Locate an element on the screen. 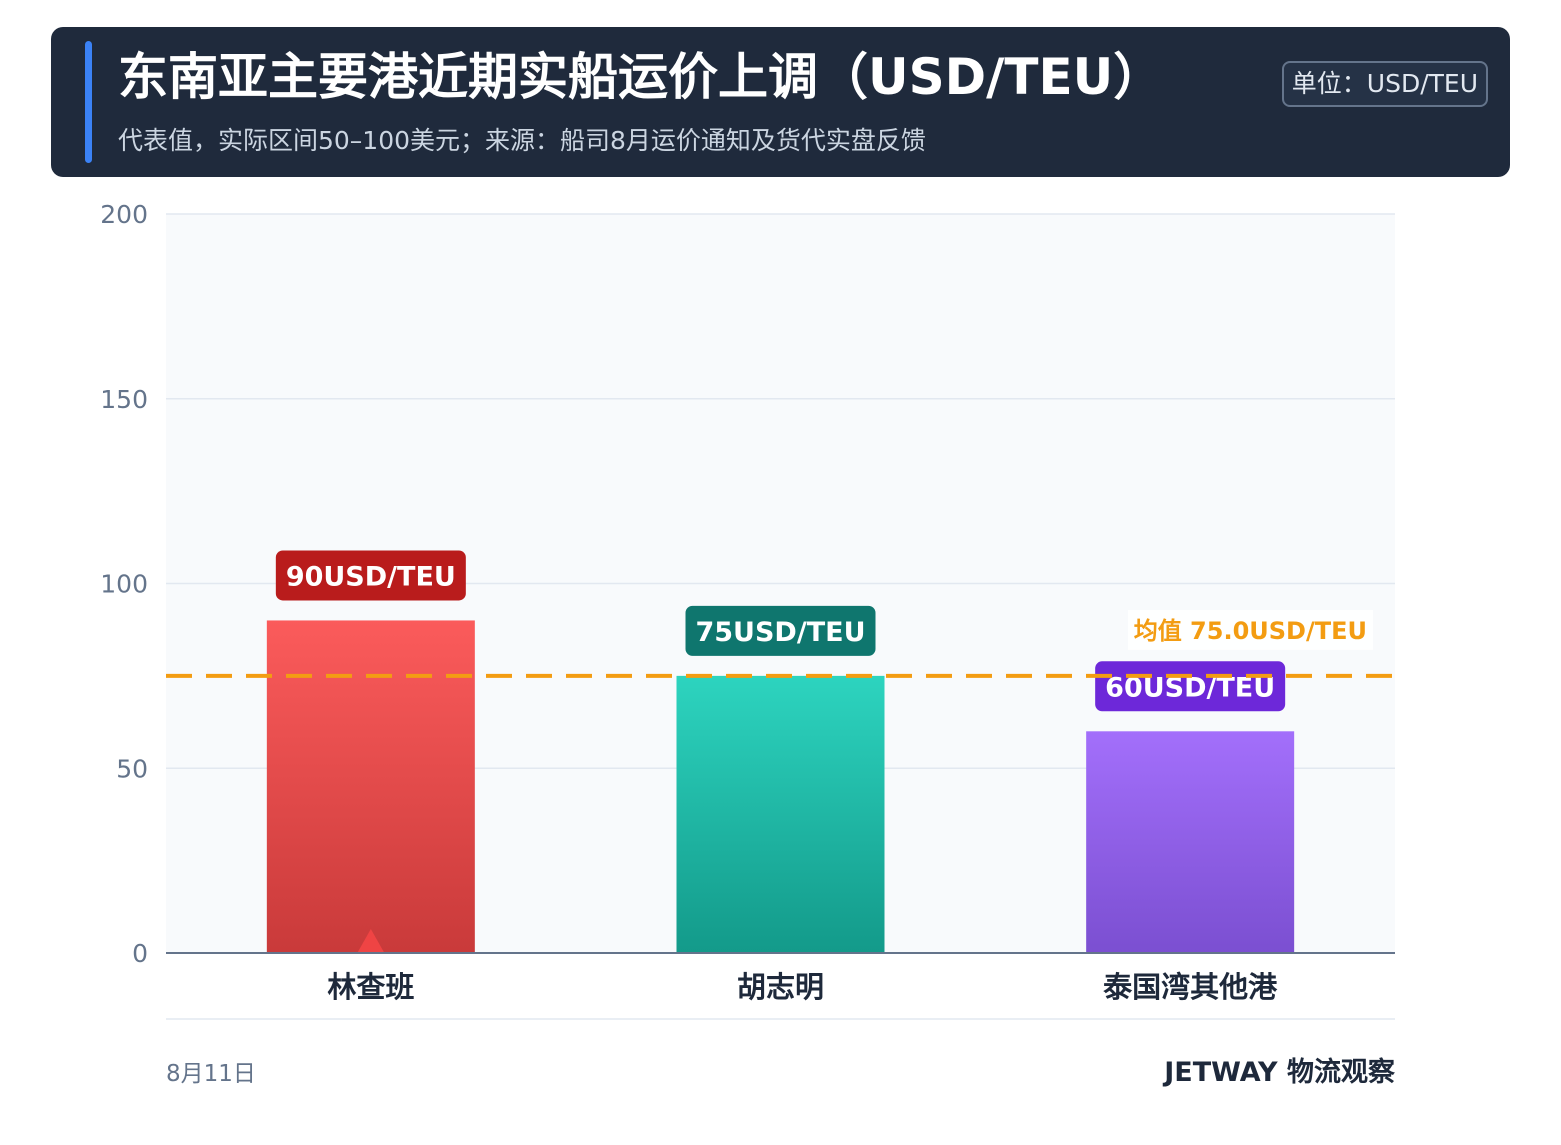  footer-brand: JETWAY 物流观察 is located at coordinates (1279, 1072).